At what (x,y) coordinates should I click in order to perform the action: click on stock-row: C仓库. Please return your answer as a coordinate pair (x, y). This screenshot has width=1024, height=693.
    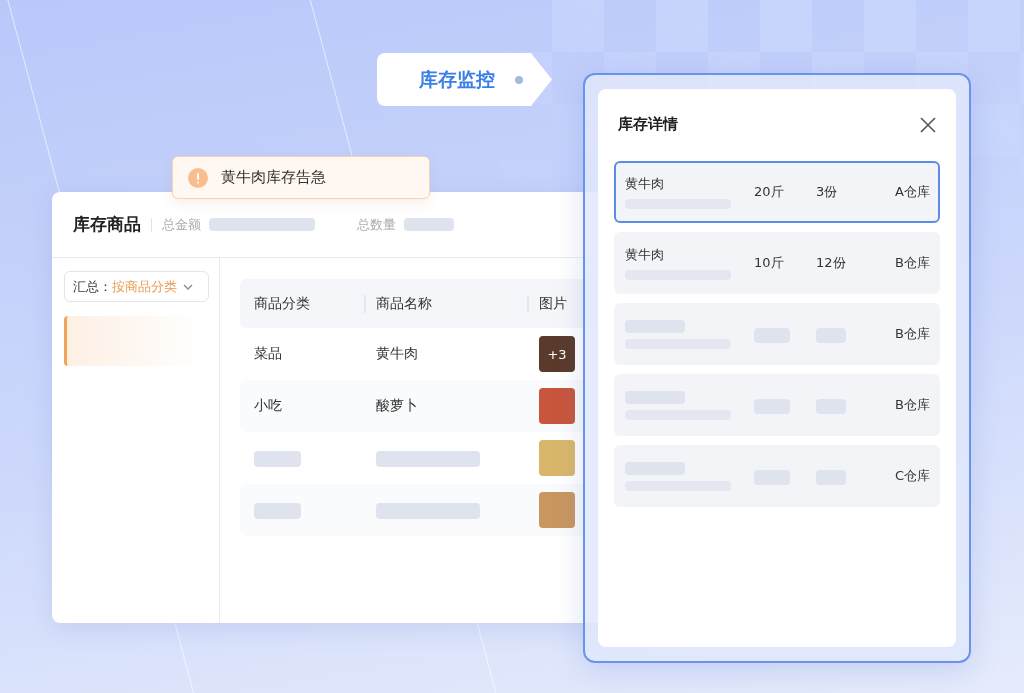
    Looking at the image, I should click on (777, 476).